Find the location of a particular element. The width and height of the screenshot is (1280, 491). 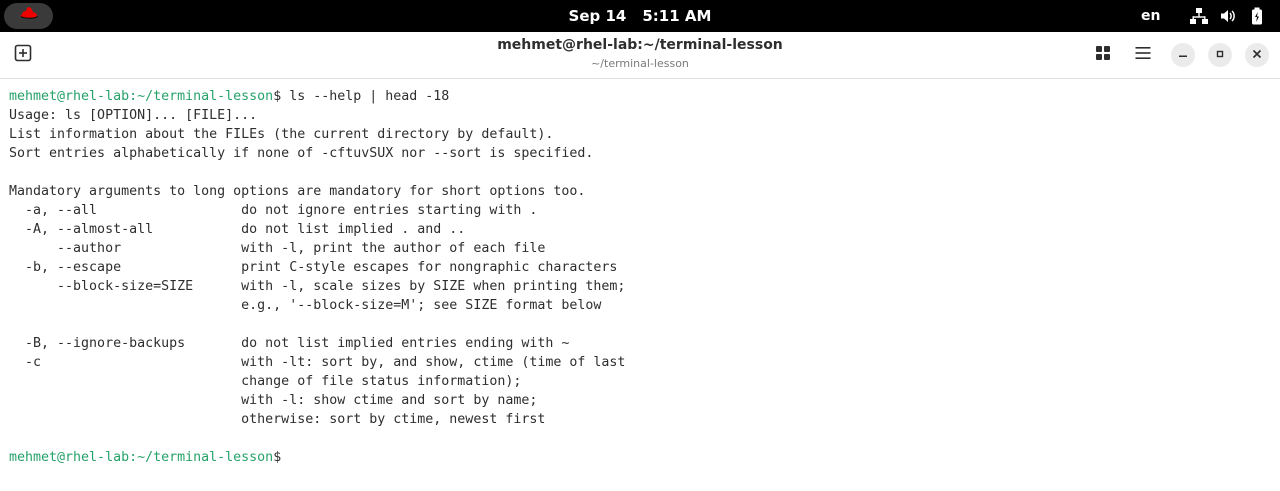

top-bar: Sep 14 5:11 AM en is located at coordinates (640, 16).